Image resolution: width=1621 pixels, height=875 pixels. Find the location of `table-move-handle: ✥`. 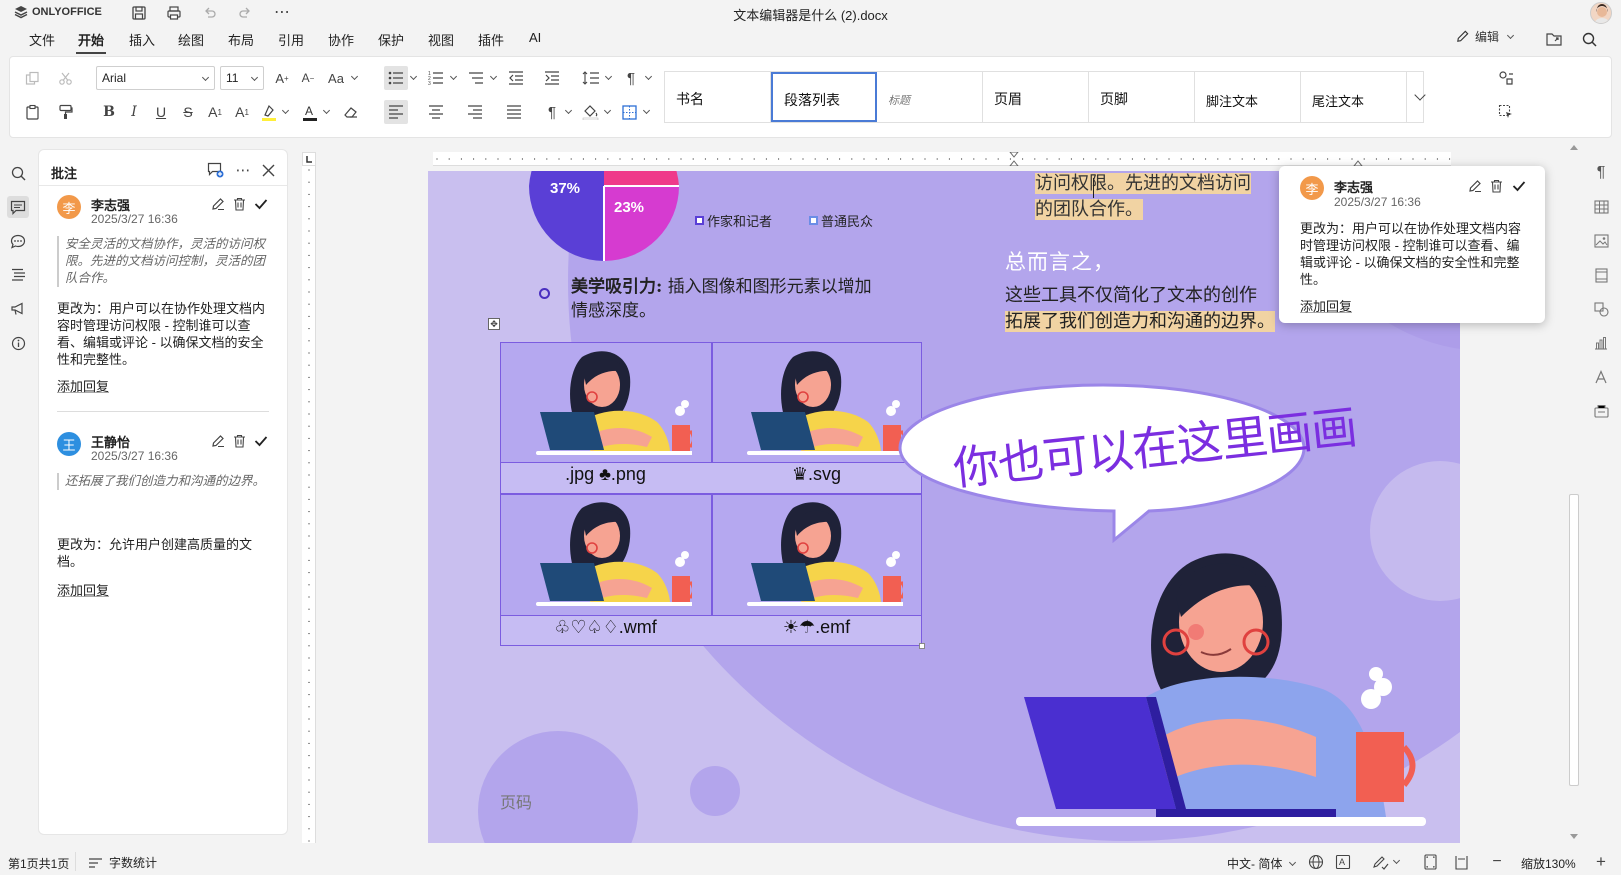

table-move-handle: ✥ is located at coordinates (494, 324).